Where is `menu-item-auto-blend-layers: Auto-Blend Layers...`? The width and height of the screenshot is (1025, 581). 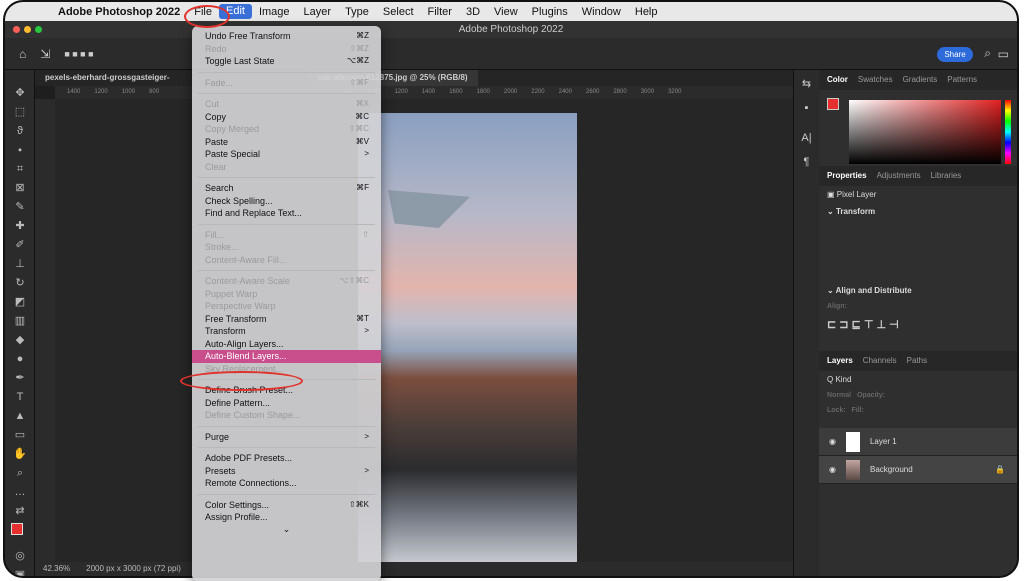 menu-item-auto-blend-layers: Auto-Blend Layers... is located at coordinates (286, 356).